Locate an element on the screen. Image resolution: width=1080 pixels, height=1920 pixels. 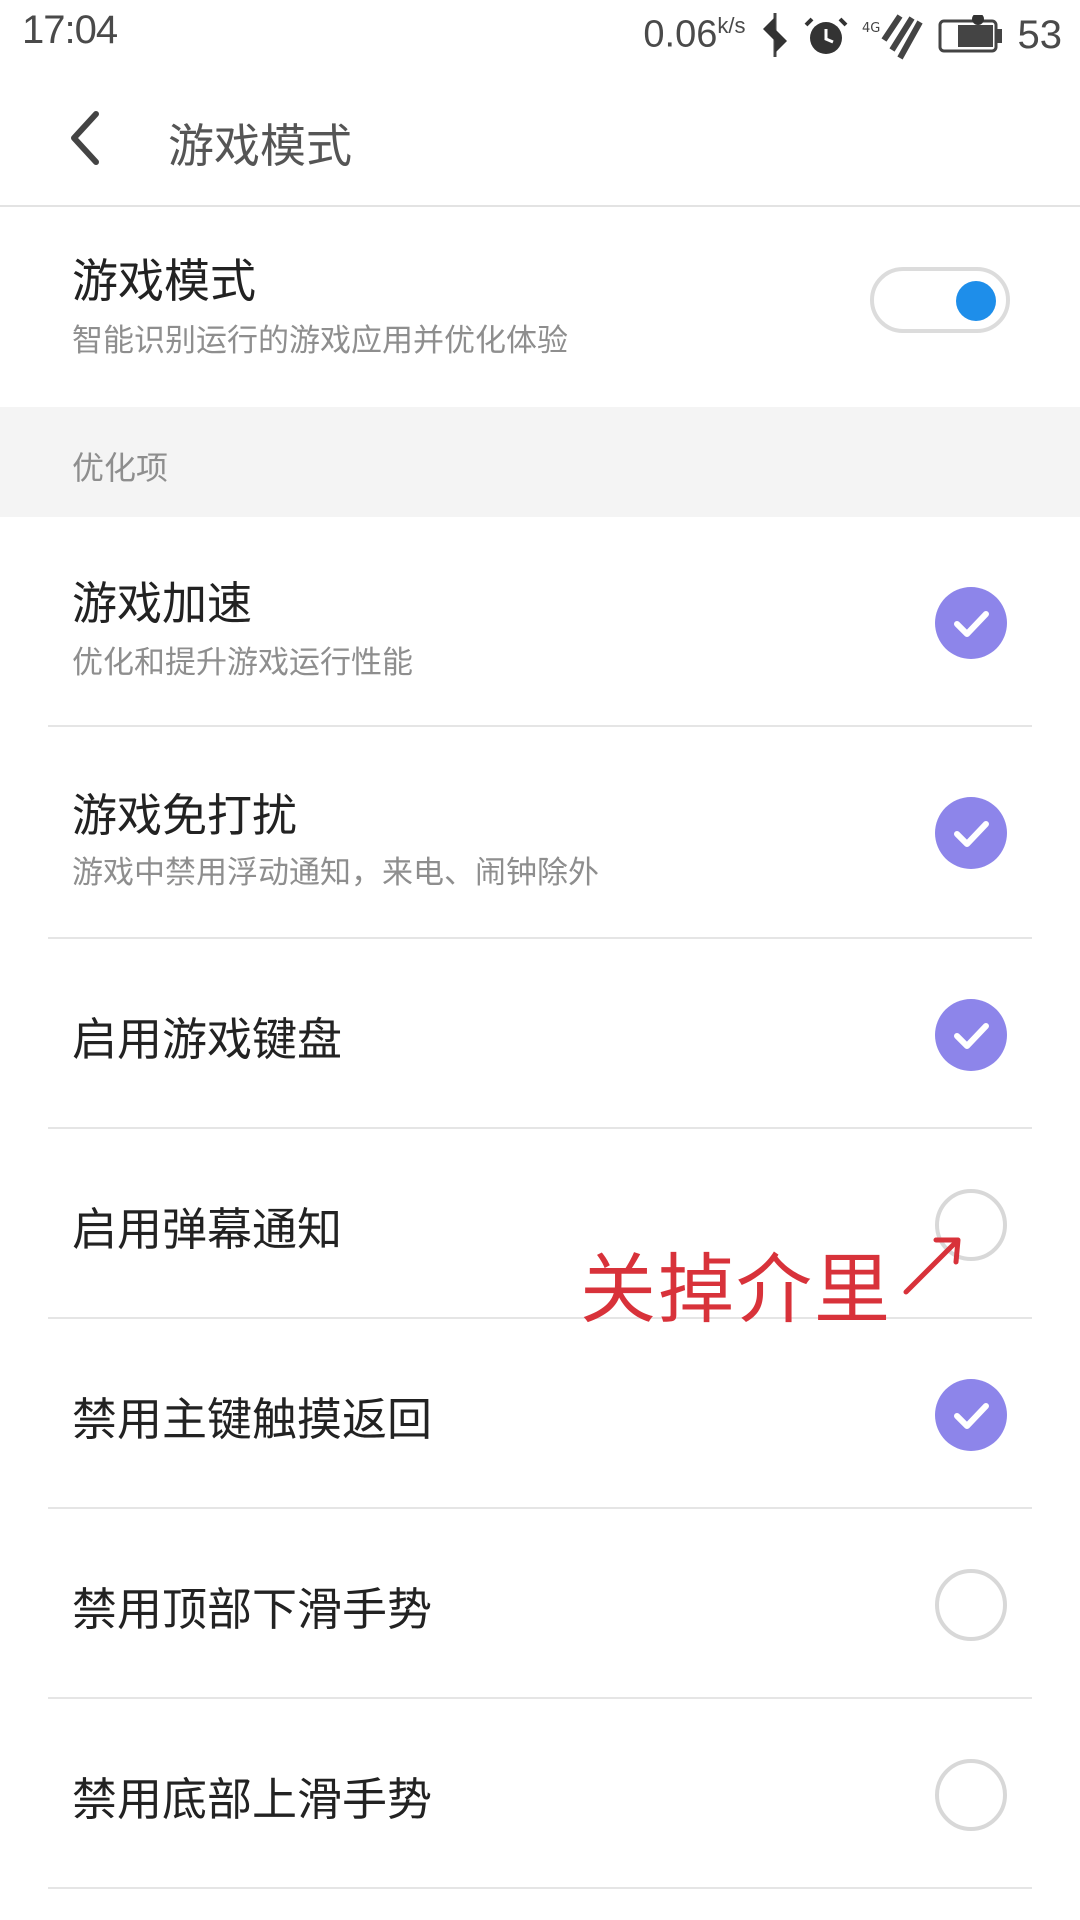
game-mode-title: 游戏模式 is located at coordinates (164, 281).